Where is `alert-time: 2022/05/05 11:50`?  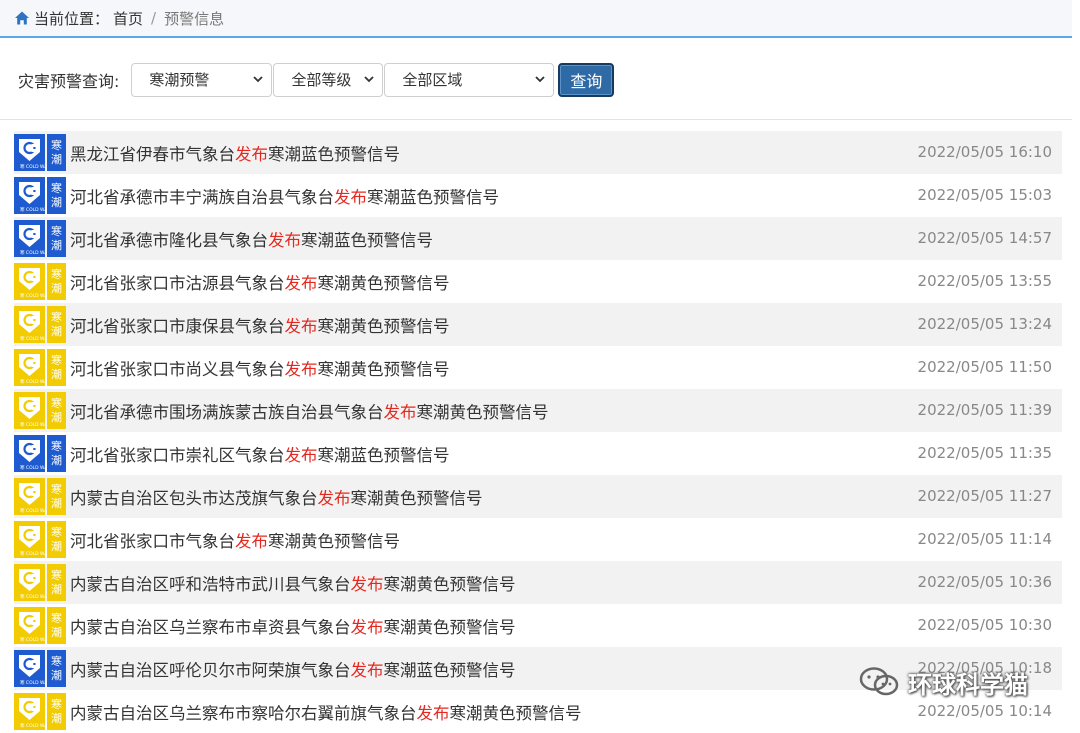 alert-time: 2022/05/05 11:50 is located at coordinates (984, 367).